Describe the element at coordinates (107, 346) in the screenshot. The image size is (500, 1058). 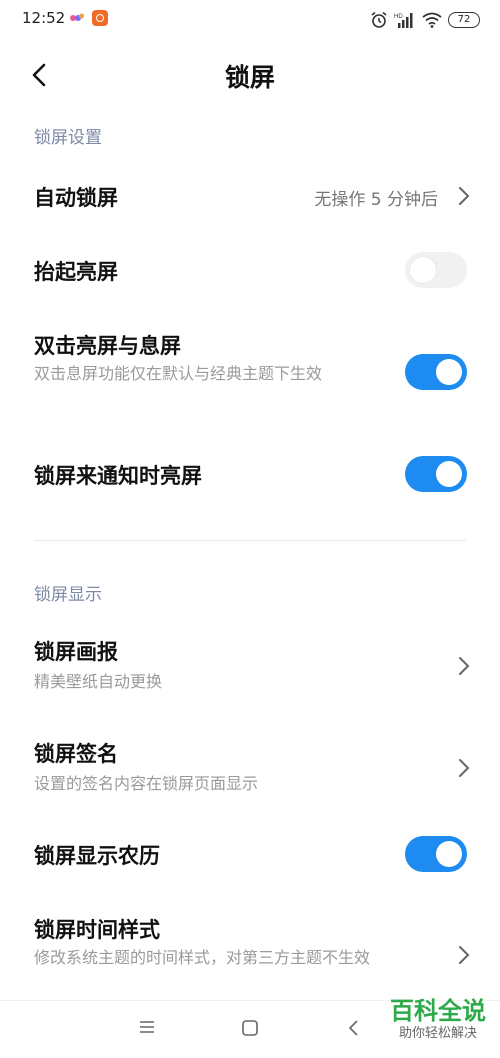
I see `setting-label: 双击亮屏与息屏` at that location.